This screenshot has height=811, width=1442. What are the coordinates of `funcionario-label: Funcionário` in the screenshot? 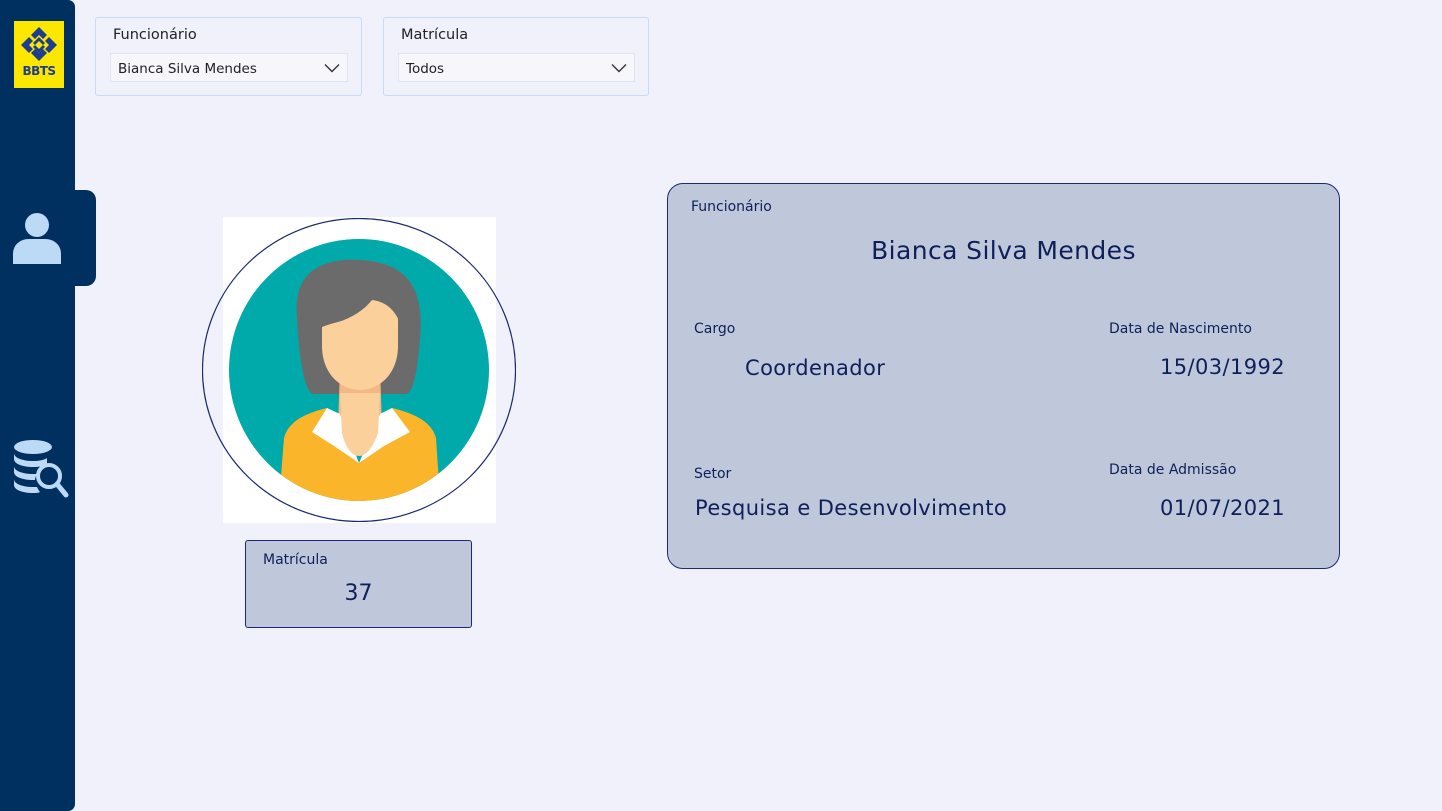 It's located at (731, 207).